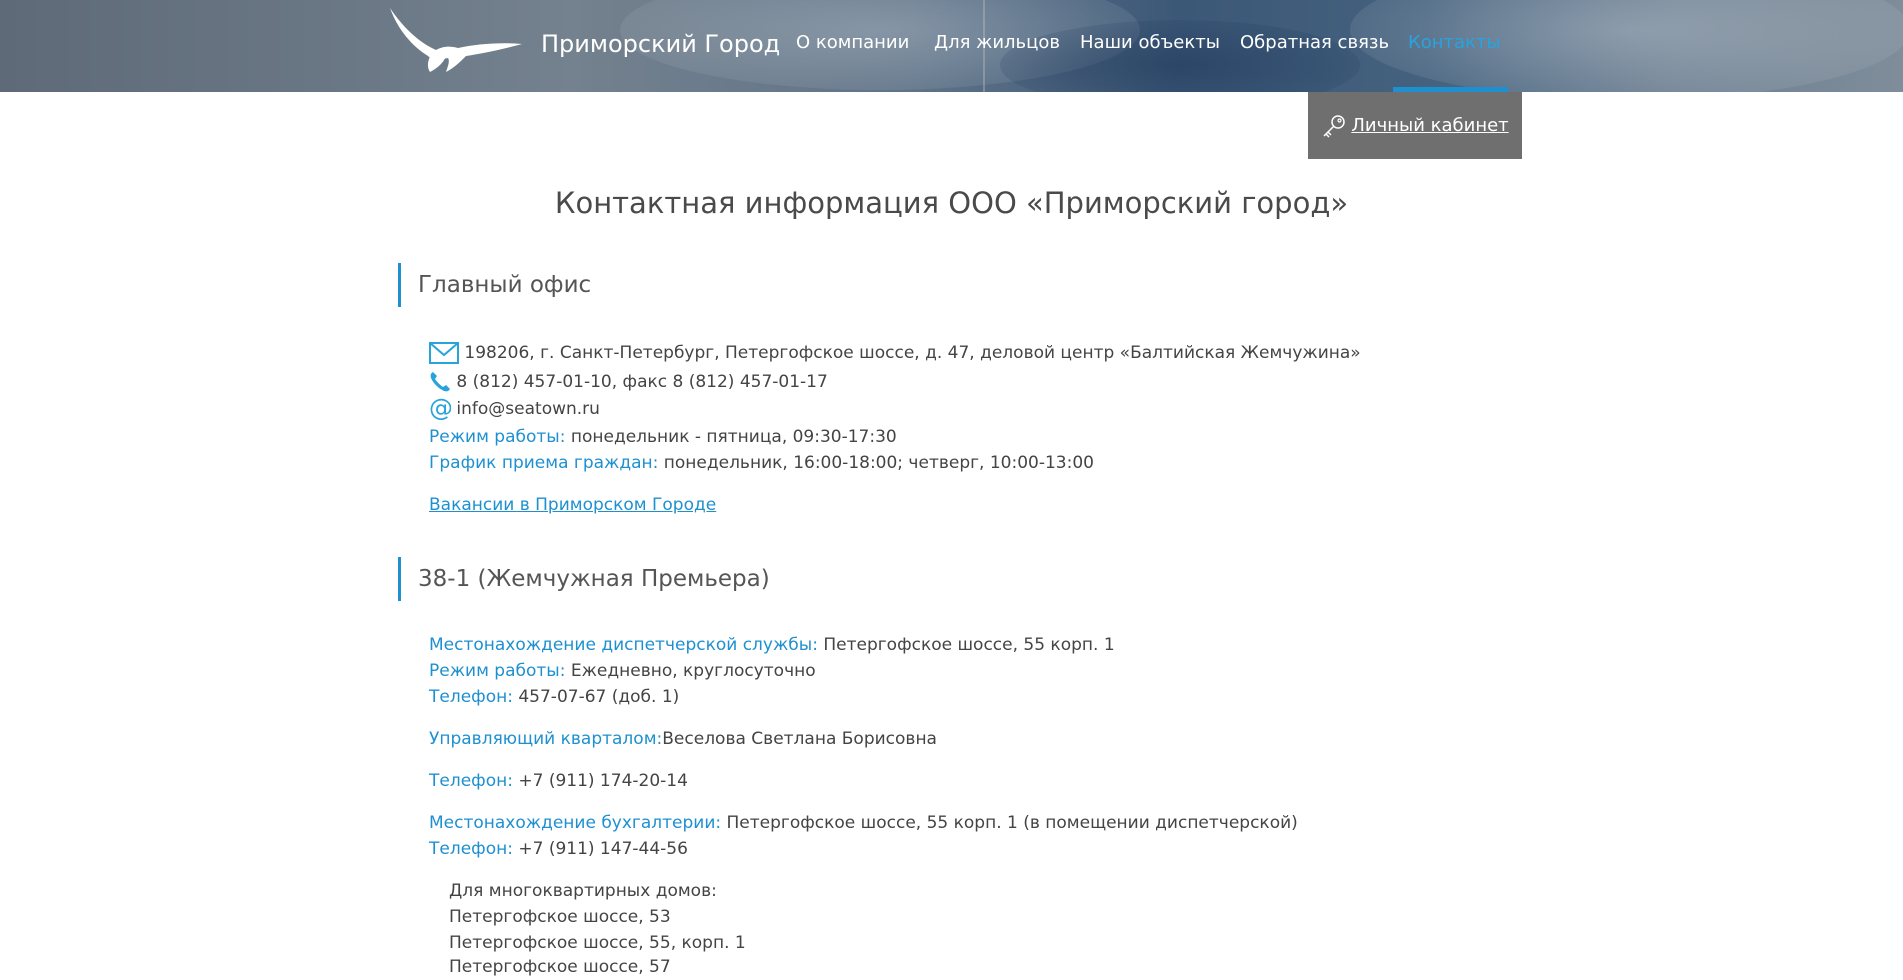  I want to click on nav-contacts: Контакты, so click(1454, 42).